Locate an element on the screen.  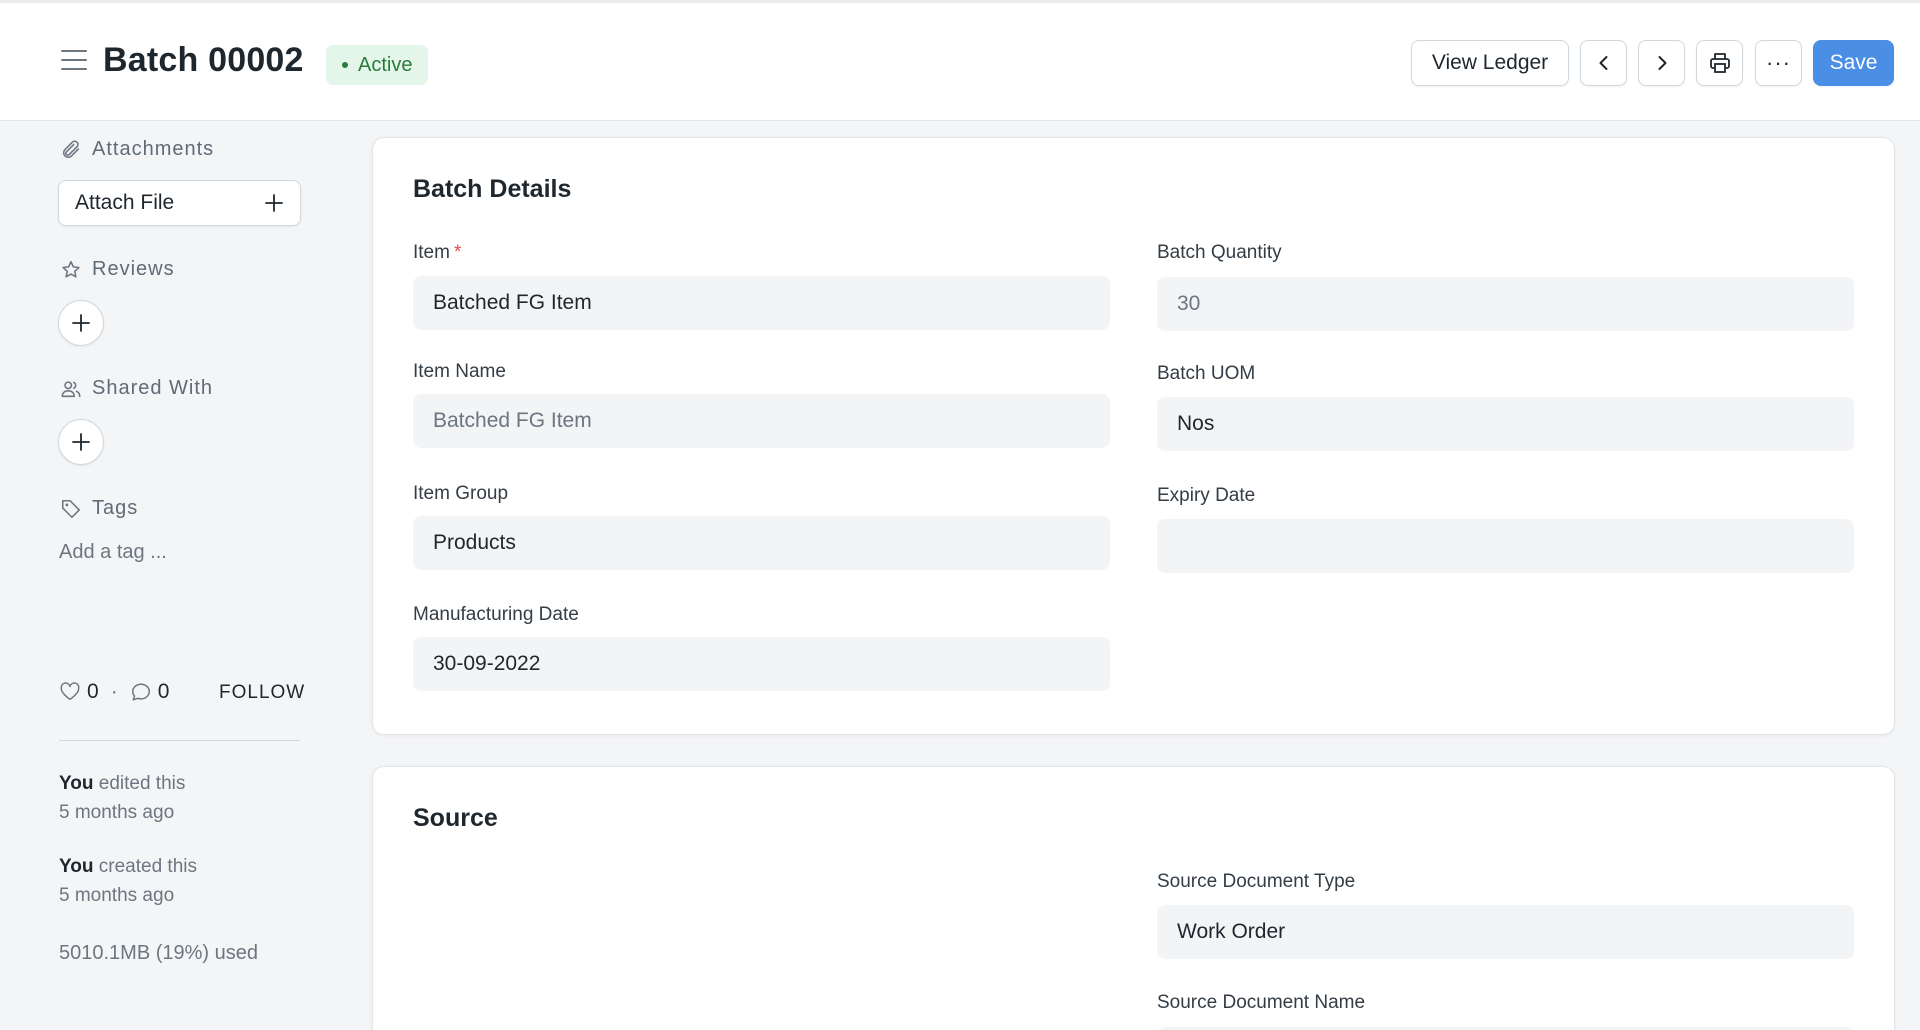
more-actions-button: ··· is located at coordinates (1778, 63).